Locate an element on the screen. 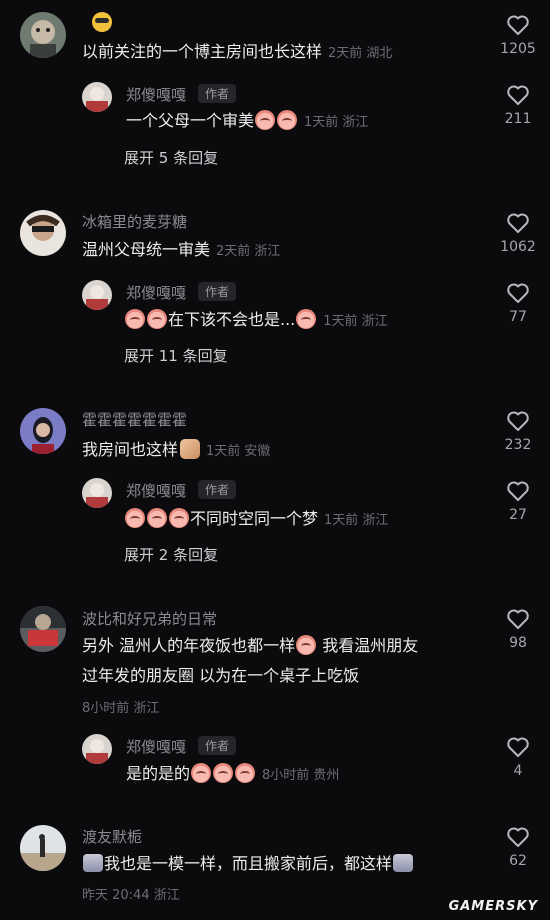 This screenshot has height=920, width=550. watermark: GAMERSKY is located at coordinates (493, 906).